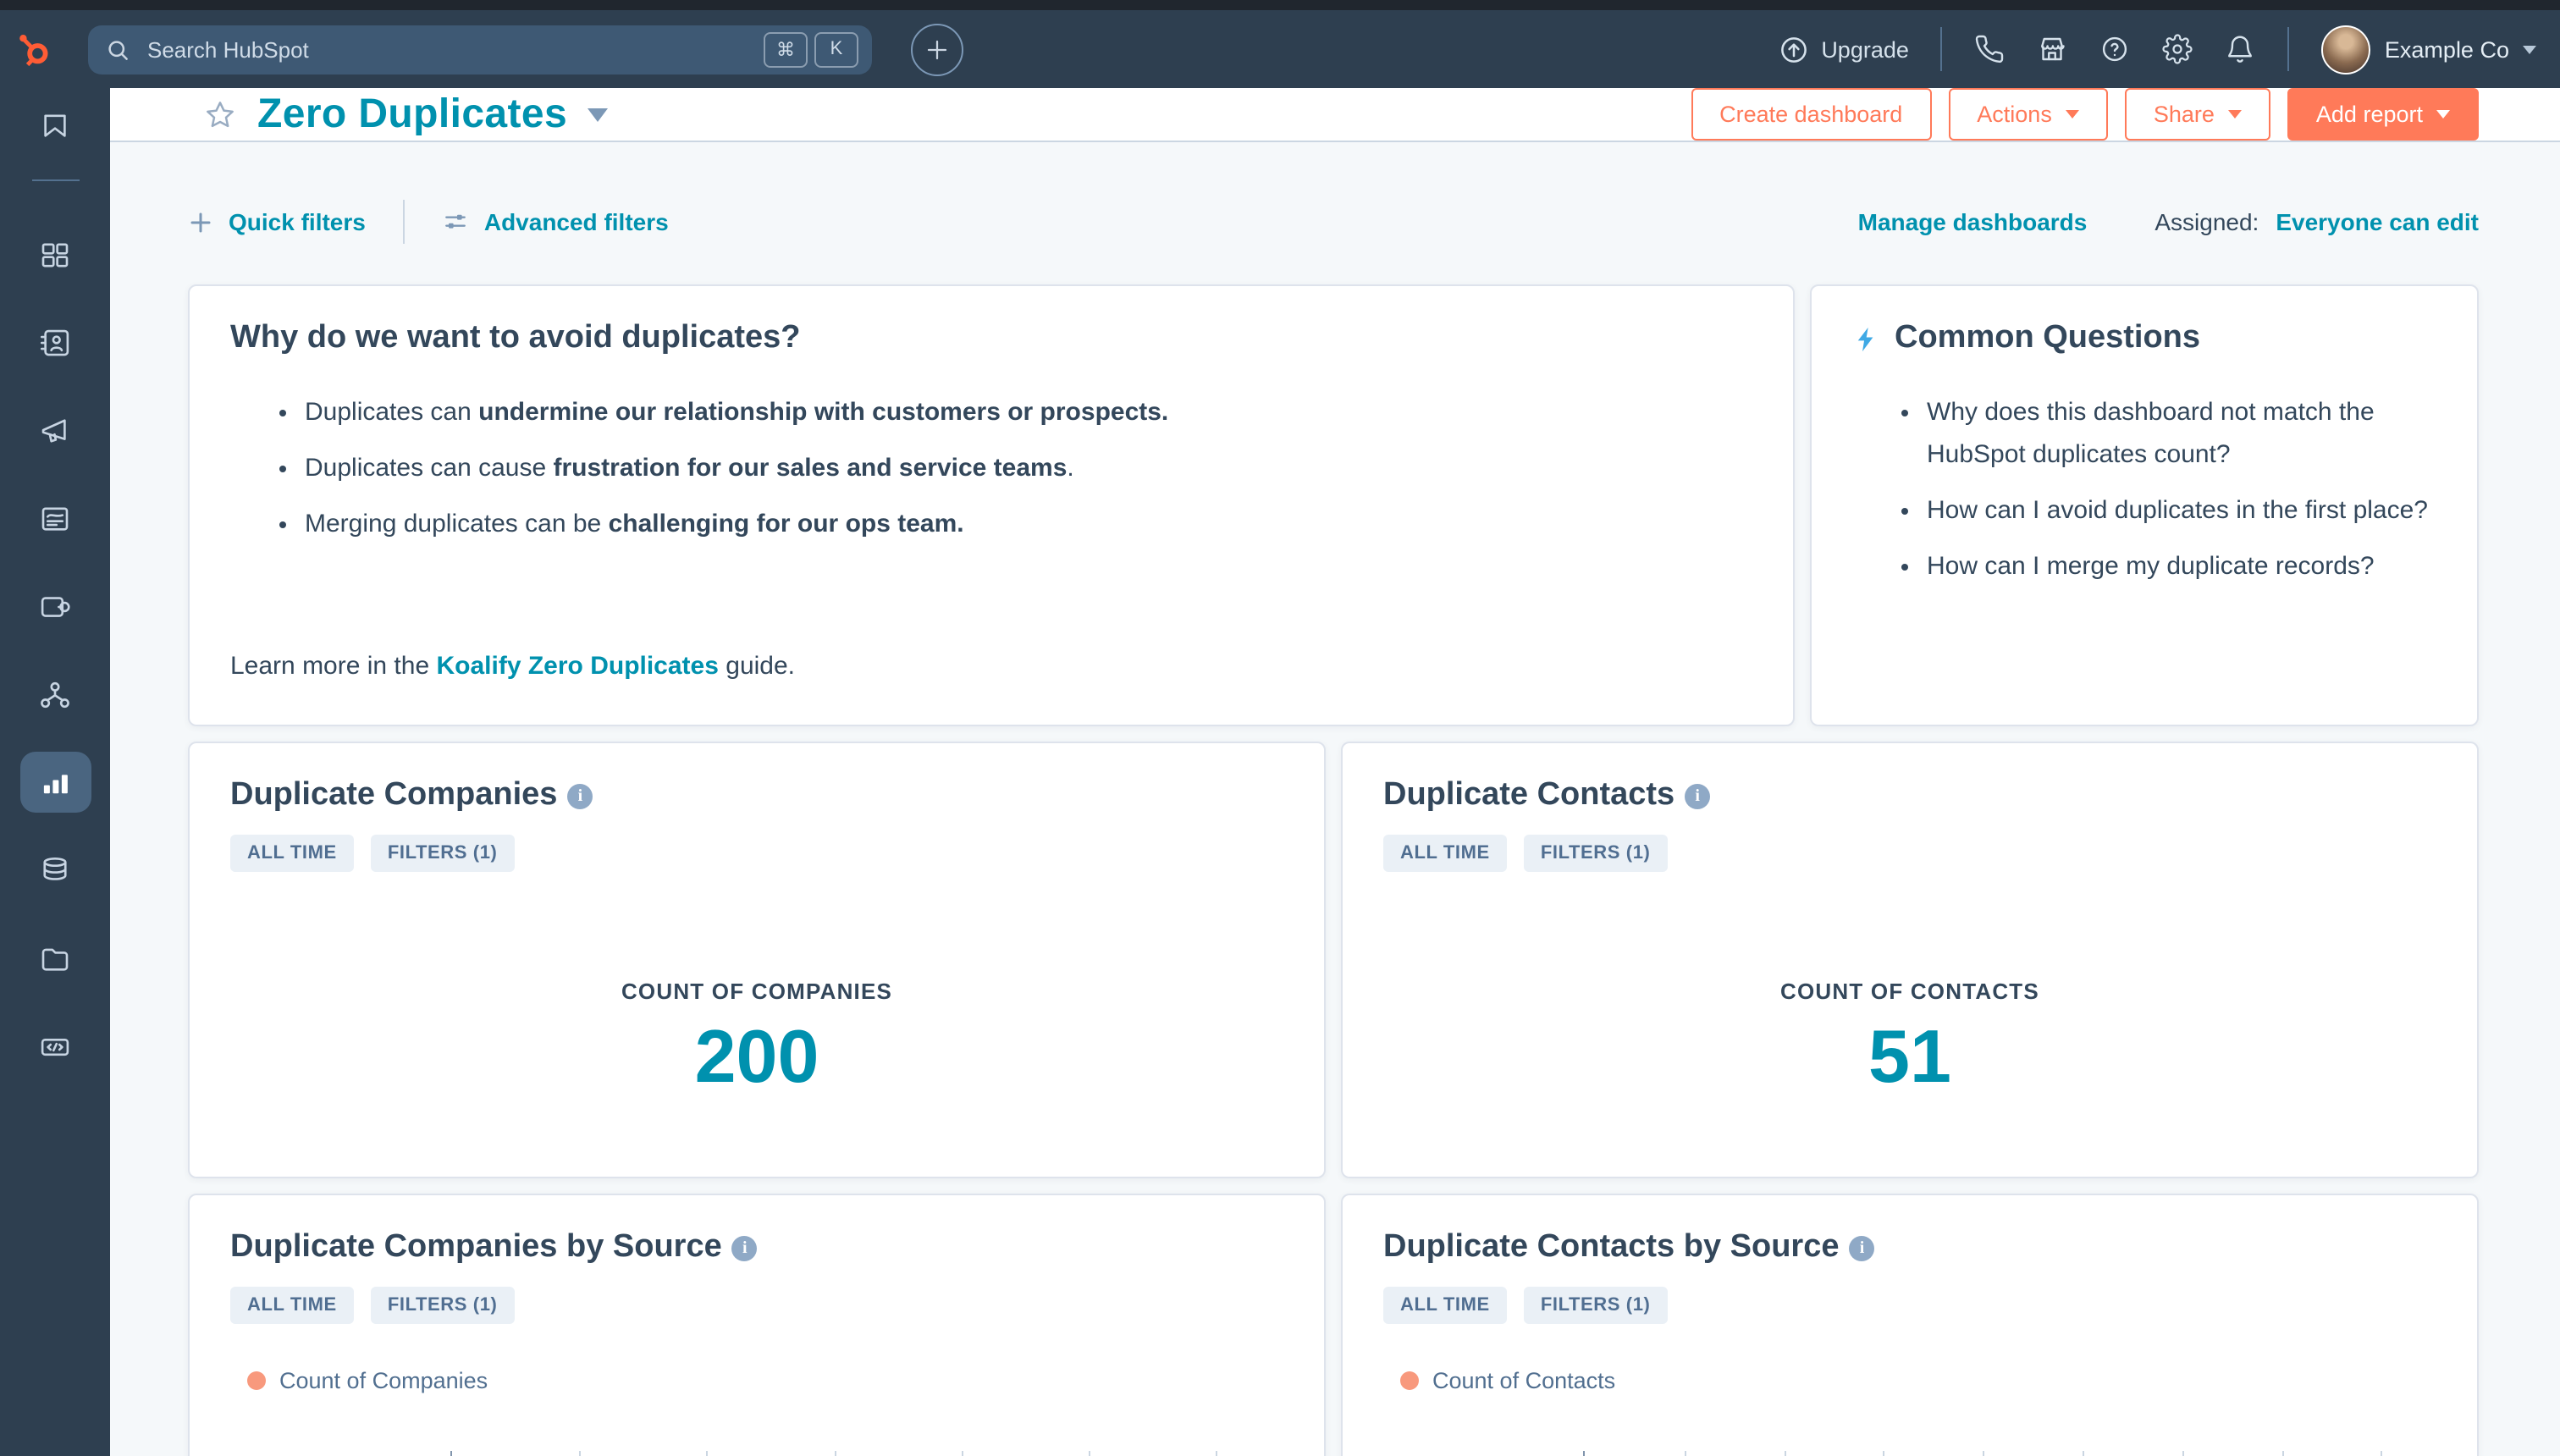 The height and width of the screenshot is (1456, 2560). I want to click on sidebar-item-dashboards, so click(55, 254).